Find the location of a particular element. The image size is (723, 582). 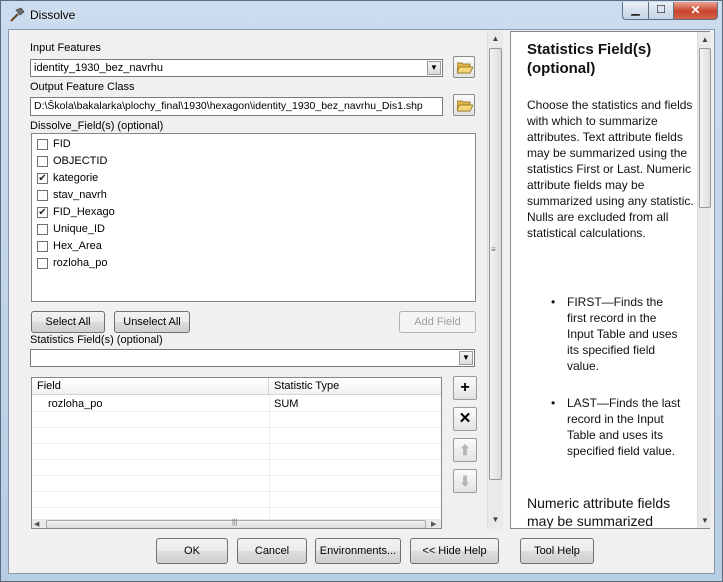

dissolve-fields-label: Dissolve_Field(s) (optional) is located at coordinates (97, 126).